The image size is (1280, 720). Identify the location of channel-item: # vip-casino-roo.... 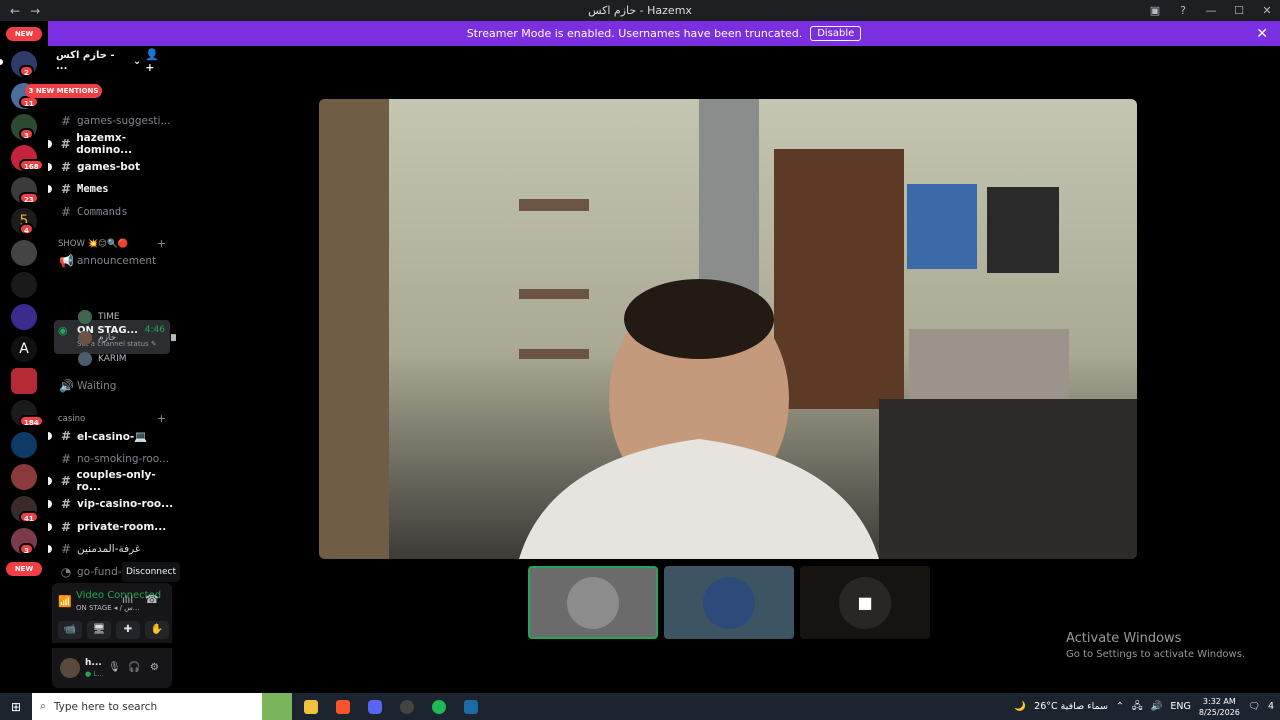
(112, 504).